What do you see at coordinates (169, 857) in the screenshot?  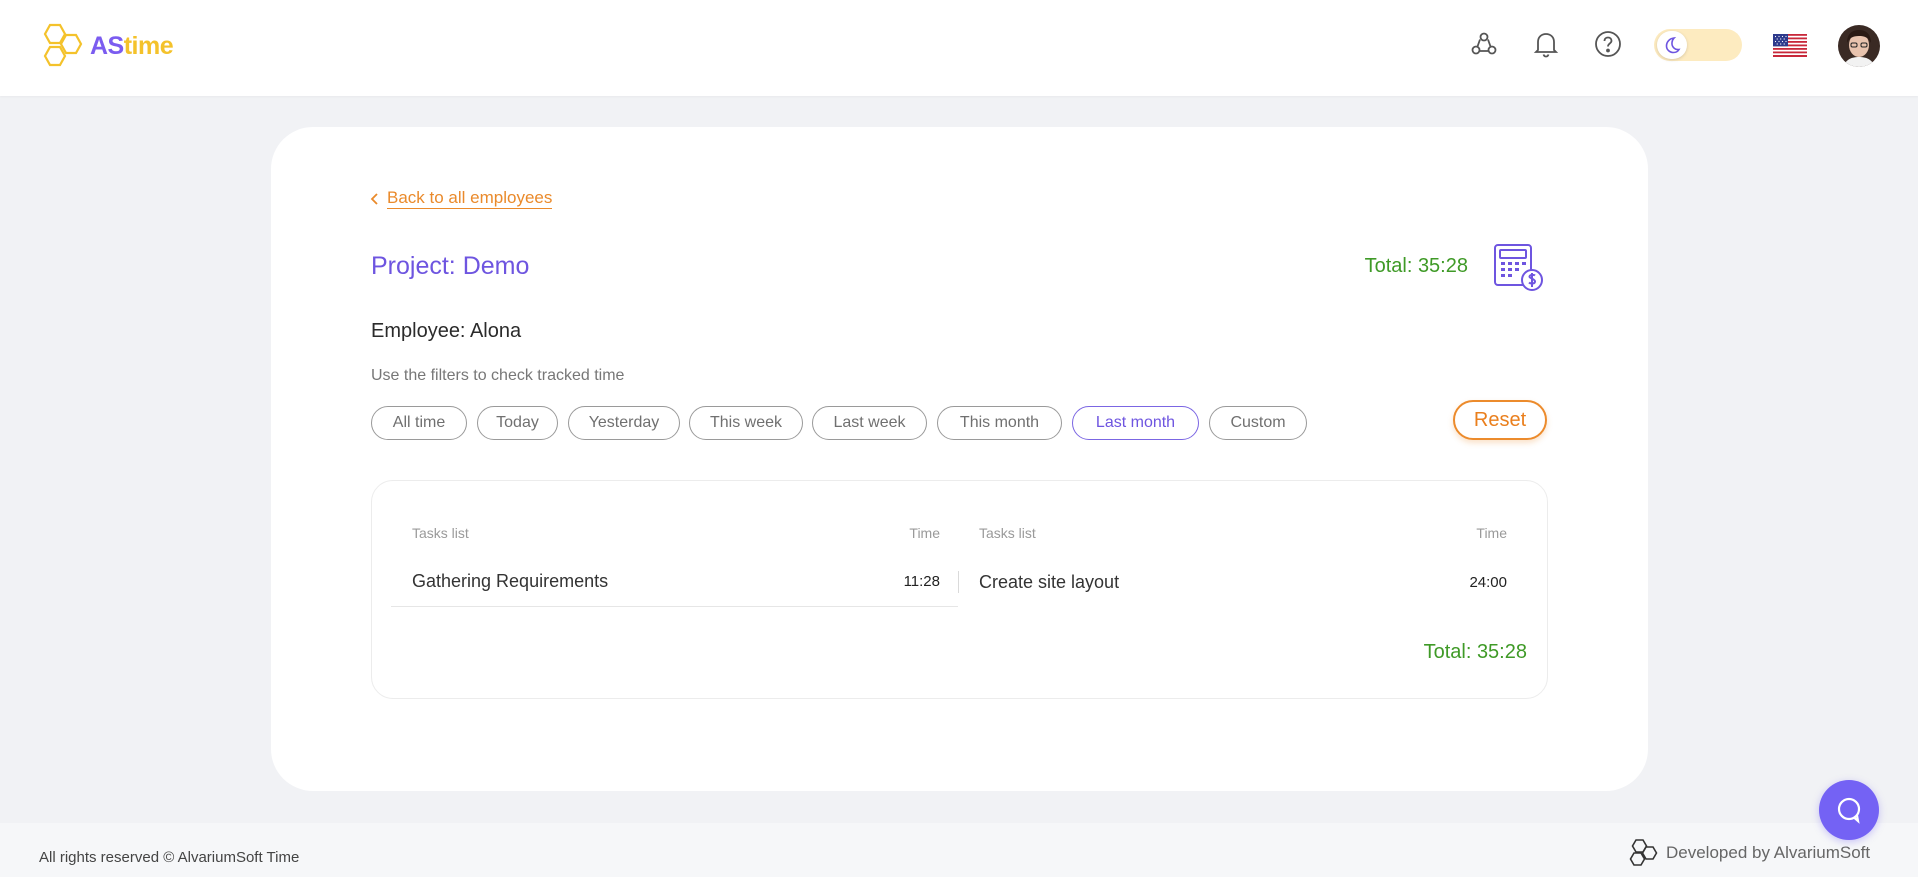 I see `copyright-text: All rights reserved © AlvariumSoft Time` at bounding box center [169, 857].